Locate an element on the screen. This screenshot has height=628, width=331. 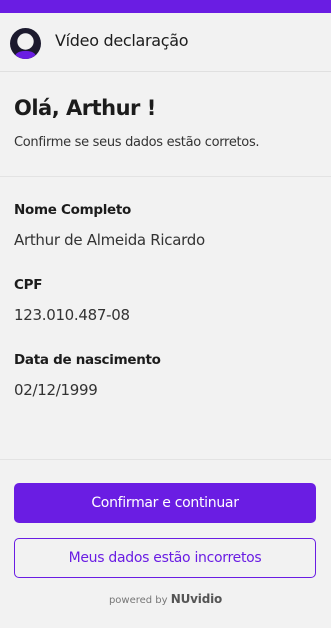
field-value-cpf: 123.010.487-08 is located at coordinates (72, 315).